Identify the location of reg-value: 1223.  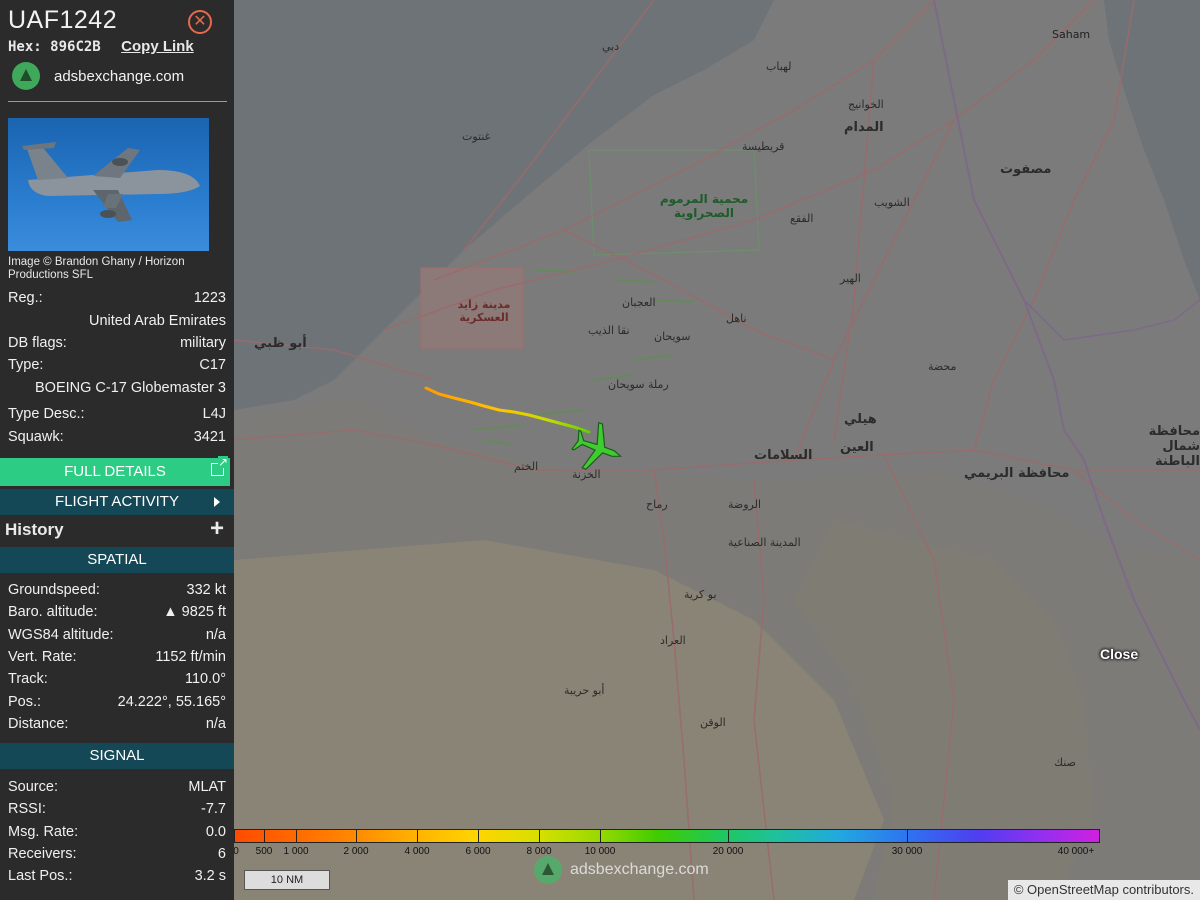
(209, 298).